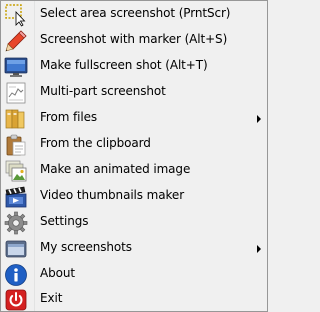 This screenshot has width=320, height=312. What do you see at coordinates (16, 249) in the screenshot?
I see `screenshots-window-icon` at bounding box center [16, 249].